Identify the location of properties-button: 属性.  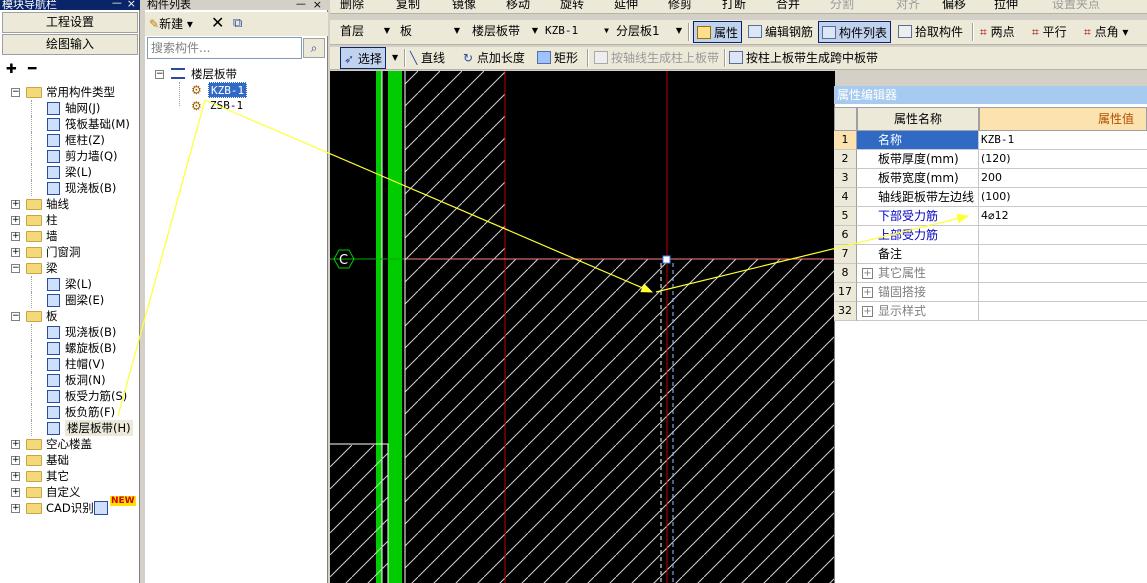
(718, 32).